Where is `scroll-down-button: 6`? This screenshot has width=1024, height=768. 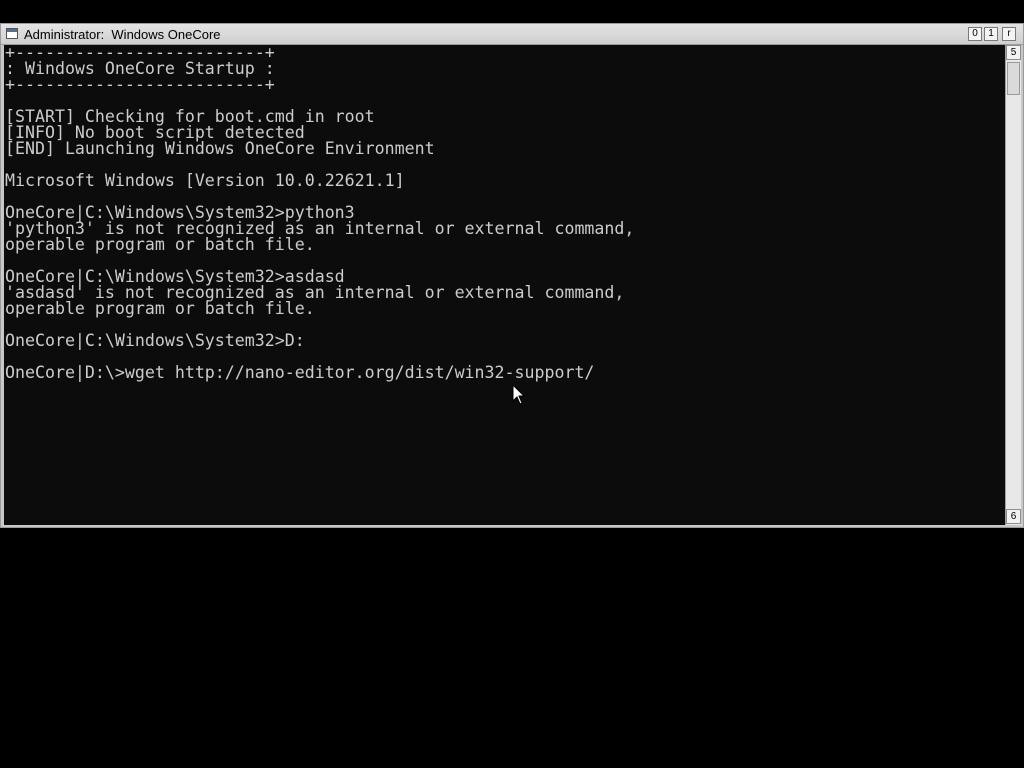
scroll-down-button: 6 is located at coordinates (1013, 516).